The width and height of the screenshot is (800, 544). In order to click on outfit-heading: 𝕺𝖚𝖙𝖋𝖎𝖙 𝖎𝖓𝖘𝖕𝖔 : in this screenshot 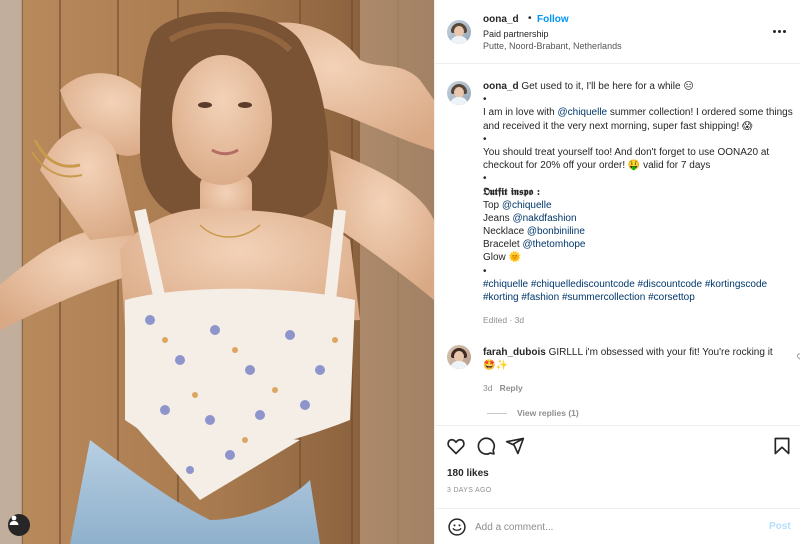, I will do `click(512, 192)`.